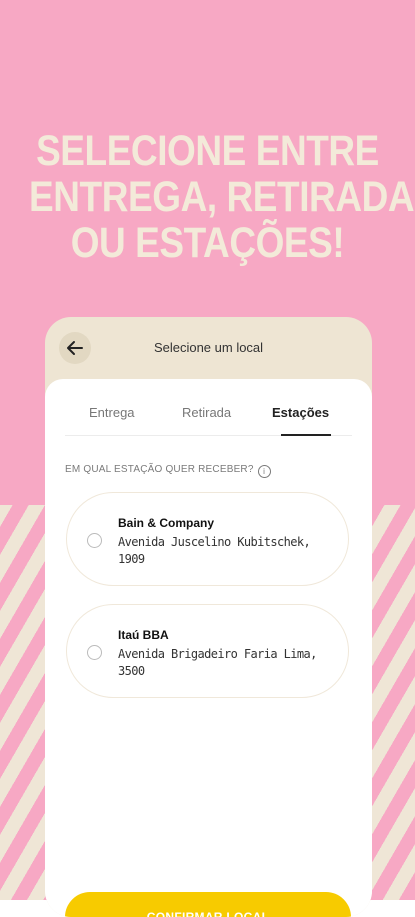 The height and width of the screenshot is (917, 415). I want to click on station-question: EM QUAL ESTAÇÃO QUER RECEBER? i, so click(168, 471).